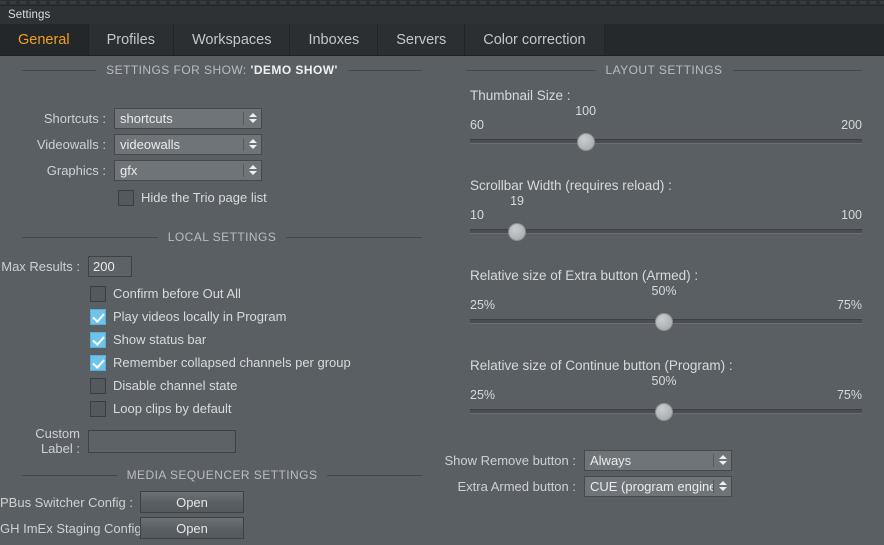  Describe the element at coordinates (535, 39) in the screenshot. I see `tab-color-correction: Color correction` at that location.